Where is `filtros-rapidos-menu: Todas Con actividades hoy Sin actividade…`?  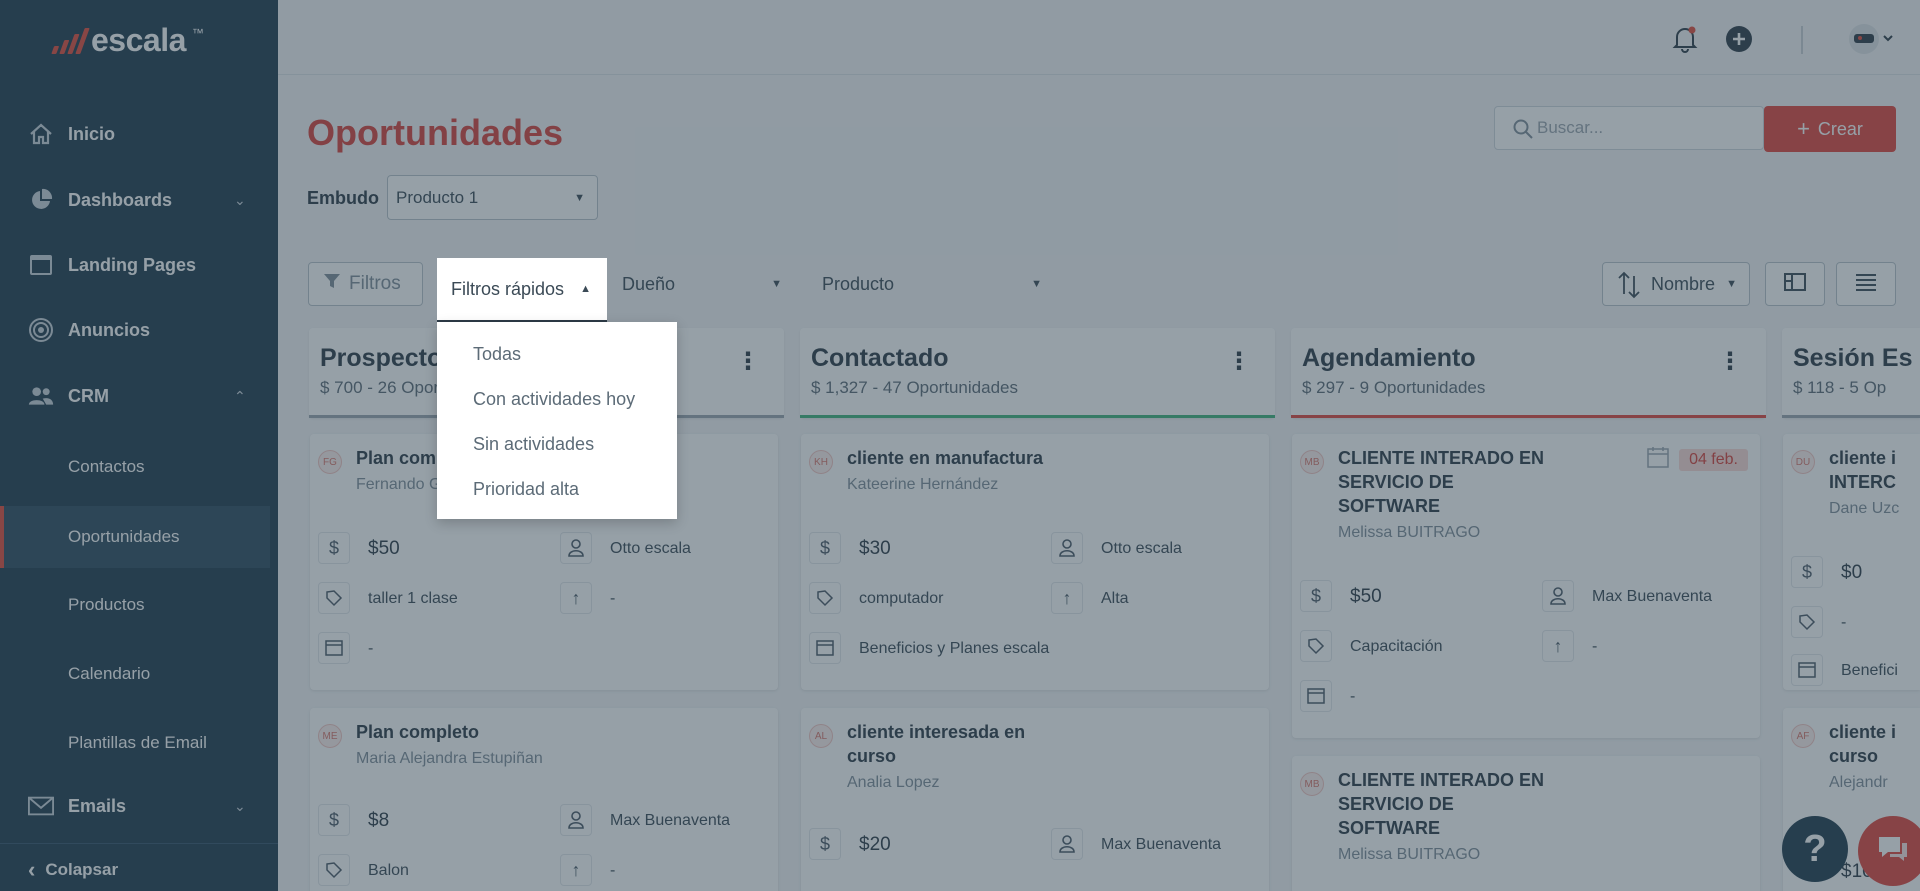 filtros-rapidos-menu: Todas Con actividades hoy Sin actividade… is located at coordinates (557, 420).